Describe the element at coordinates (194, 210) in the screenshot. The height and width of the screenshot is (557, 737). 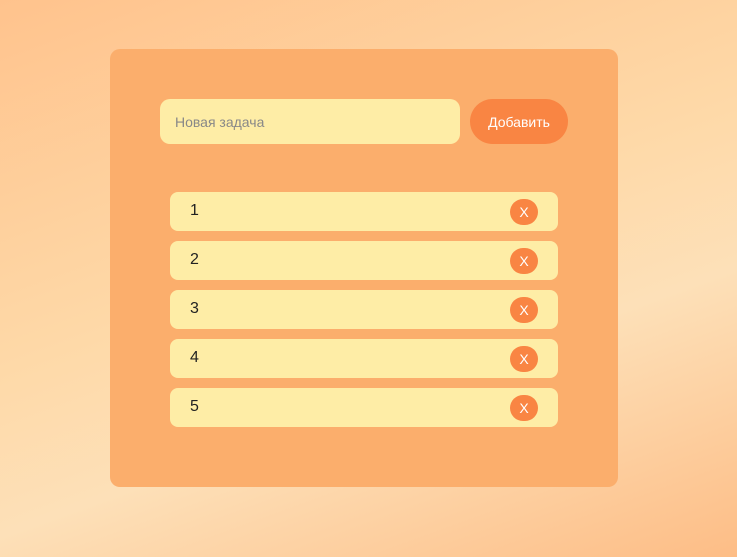
I see `task-text: 1` at that location.